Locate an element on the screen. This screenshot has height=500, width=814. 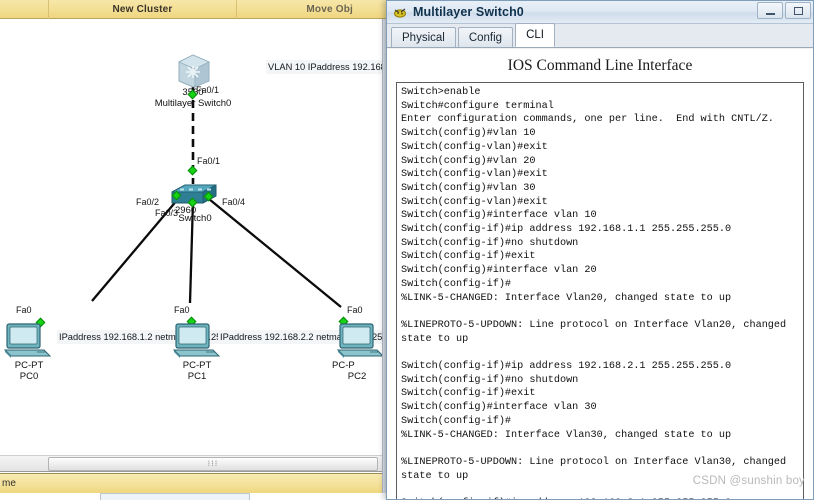
multilayer-switch-fa01-label: Fa0/1 is located at coordinates (208, 90).